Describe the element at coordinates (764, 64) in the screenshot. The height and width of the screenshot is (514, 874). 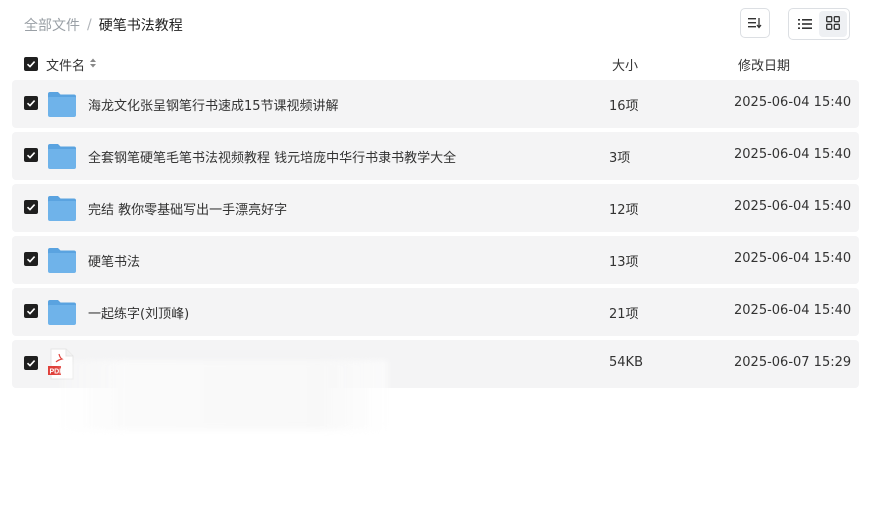
I see `header-date: 修改日期` at that location.